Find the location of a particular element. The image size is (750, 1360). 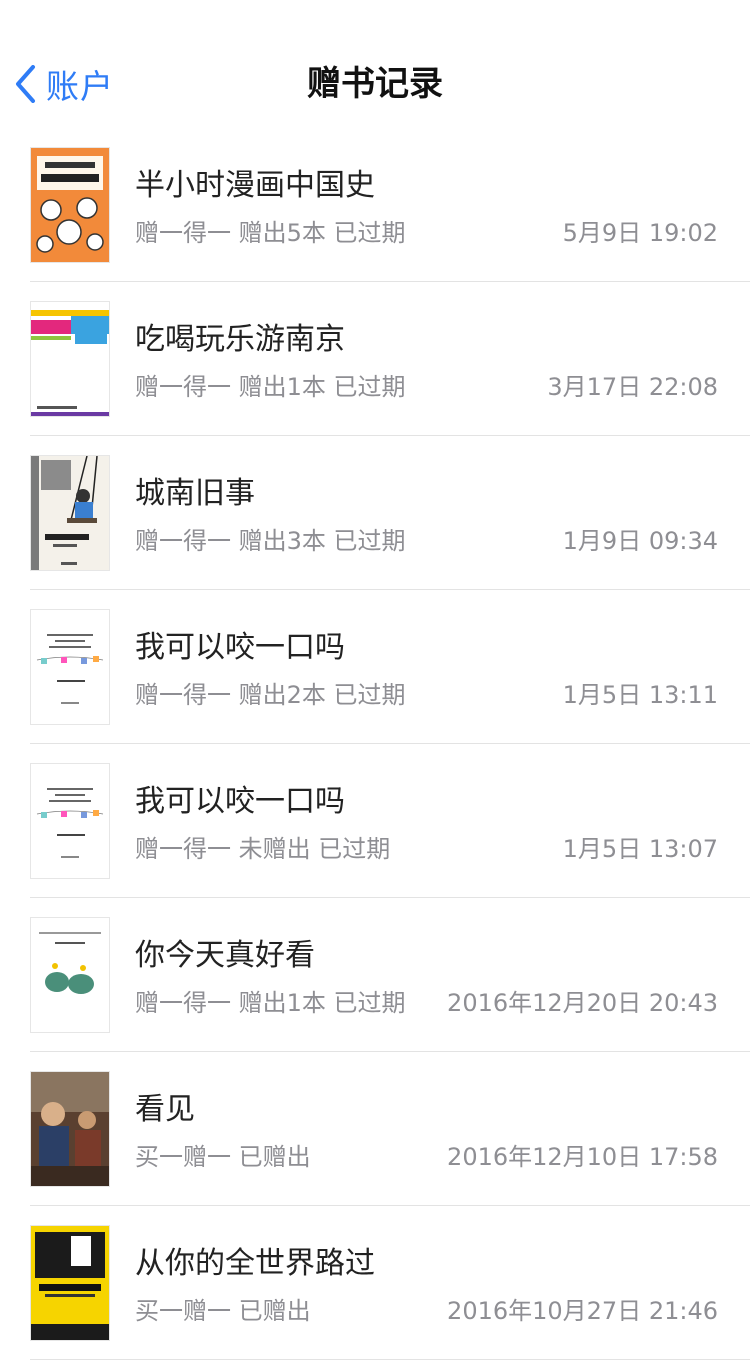

gift-status: 赠一得一 赠出3本 已过期 is located at coordinates (270, 541).